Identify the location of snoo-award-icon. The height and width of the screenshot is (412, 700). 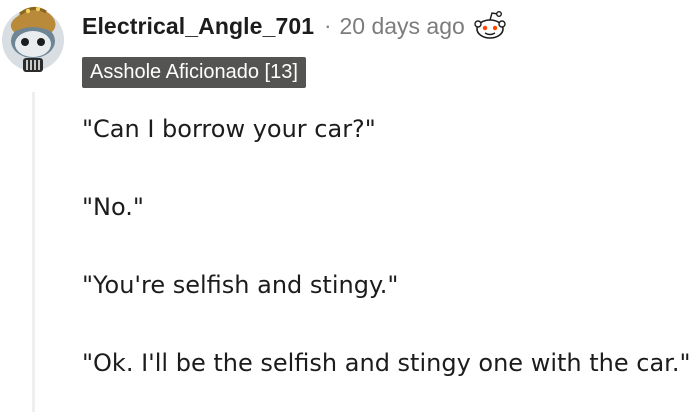
(490, 26).